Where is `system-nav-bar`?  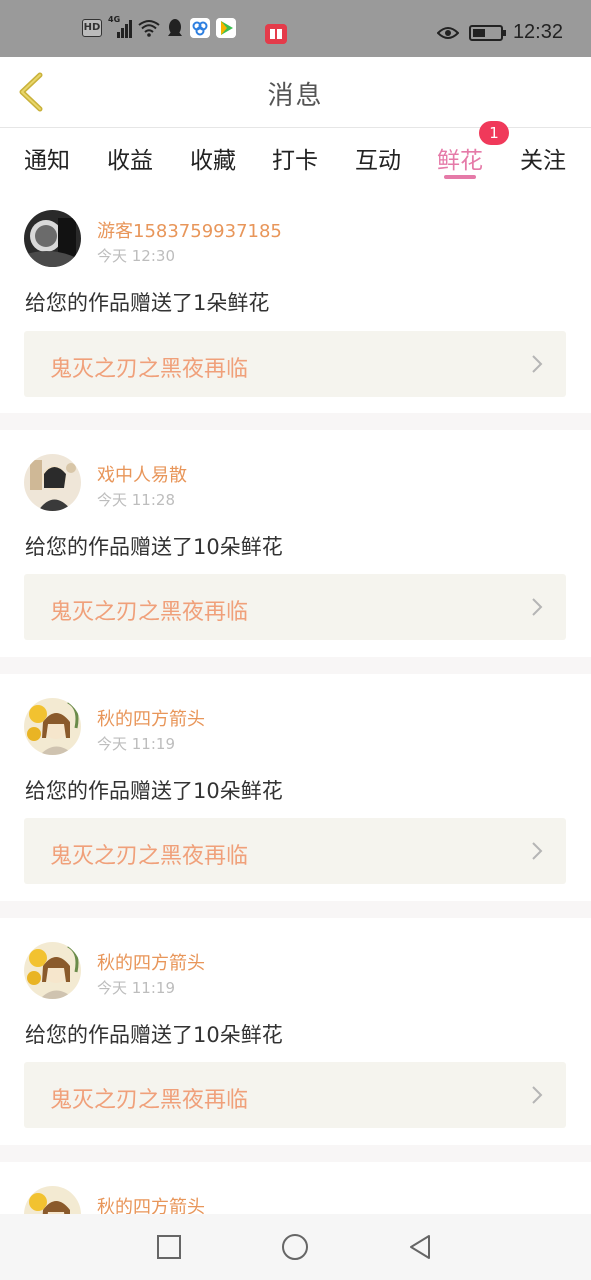
system-nav-bar is located at coordinates (295, 1247).